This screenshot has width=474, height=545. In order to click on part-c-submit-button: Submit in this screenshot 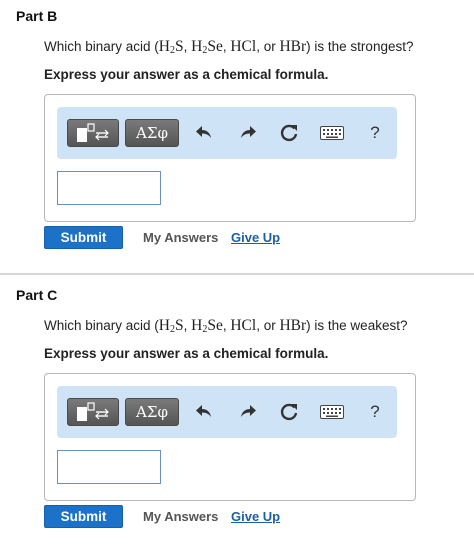, I will do `click(83, 516)`.